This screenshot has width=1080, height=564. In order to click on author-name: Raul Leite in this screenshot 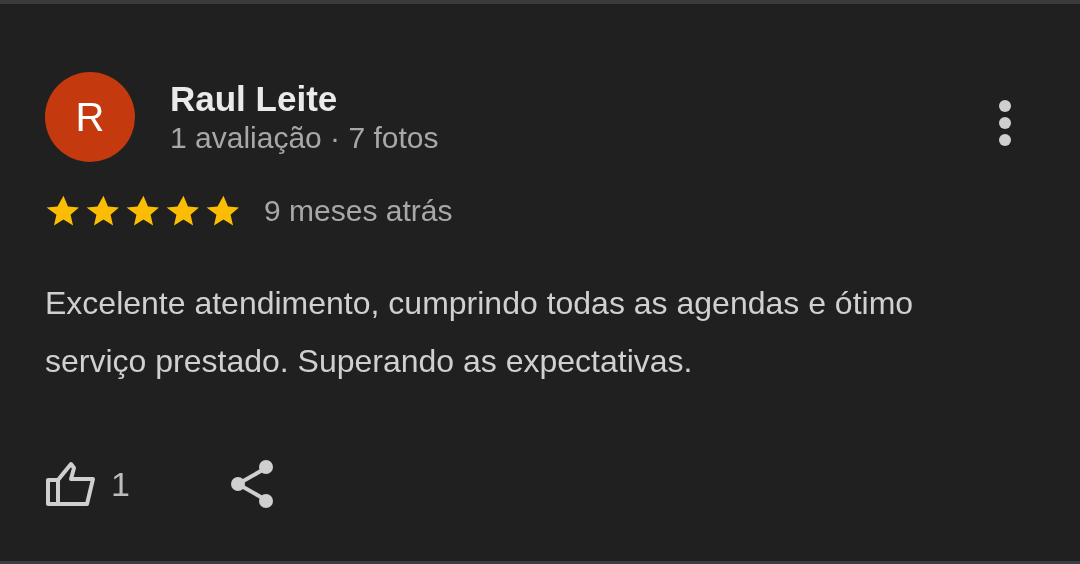, I will do `click(304, 99)`.